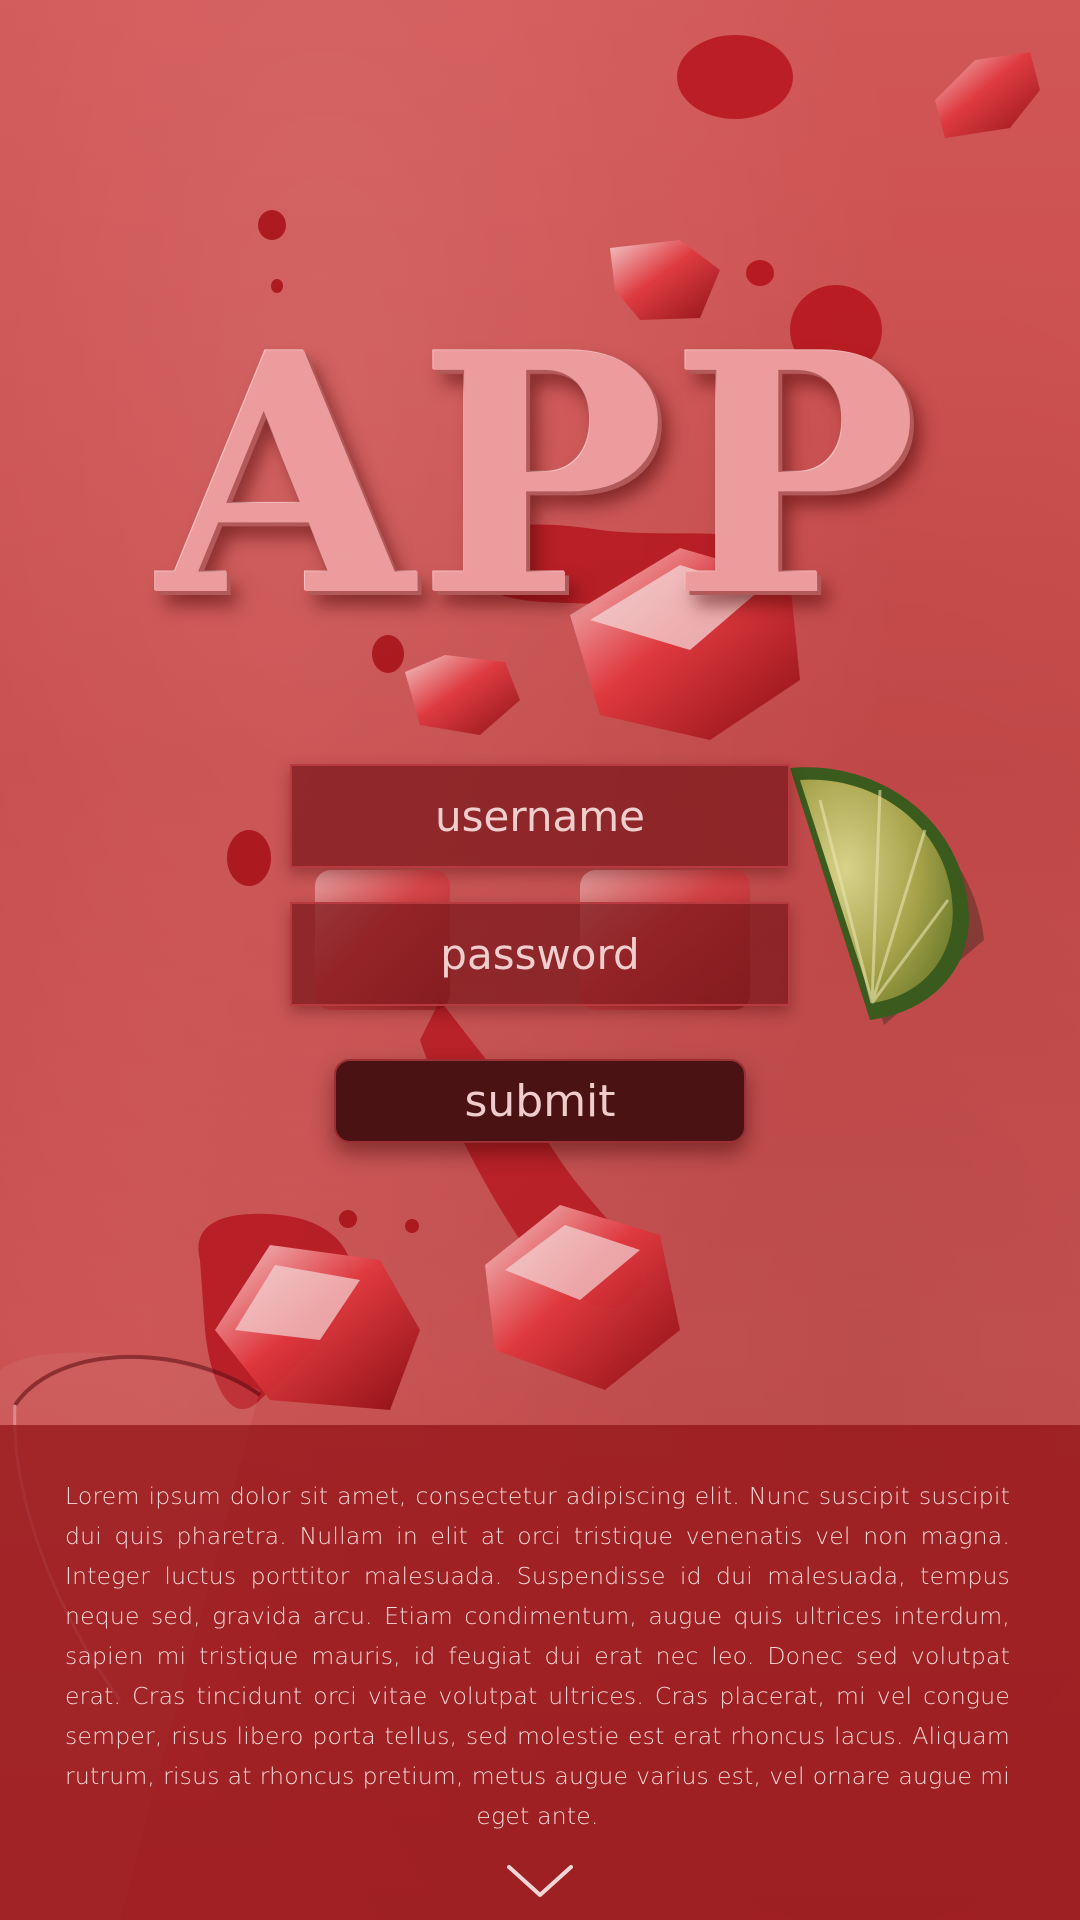 Image resolution: width=1080 pixels, height=1920 pixels. I want to click on chevron-down-icon, so click(540, 1881).